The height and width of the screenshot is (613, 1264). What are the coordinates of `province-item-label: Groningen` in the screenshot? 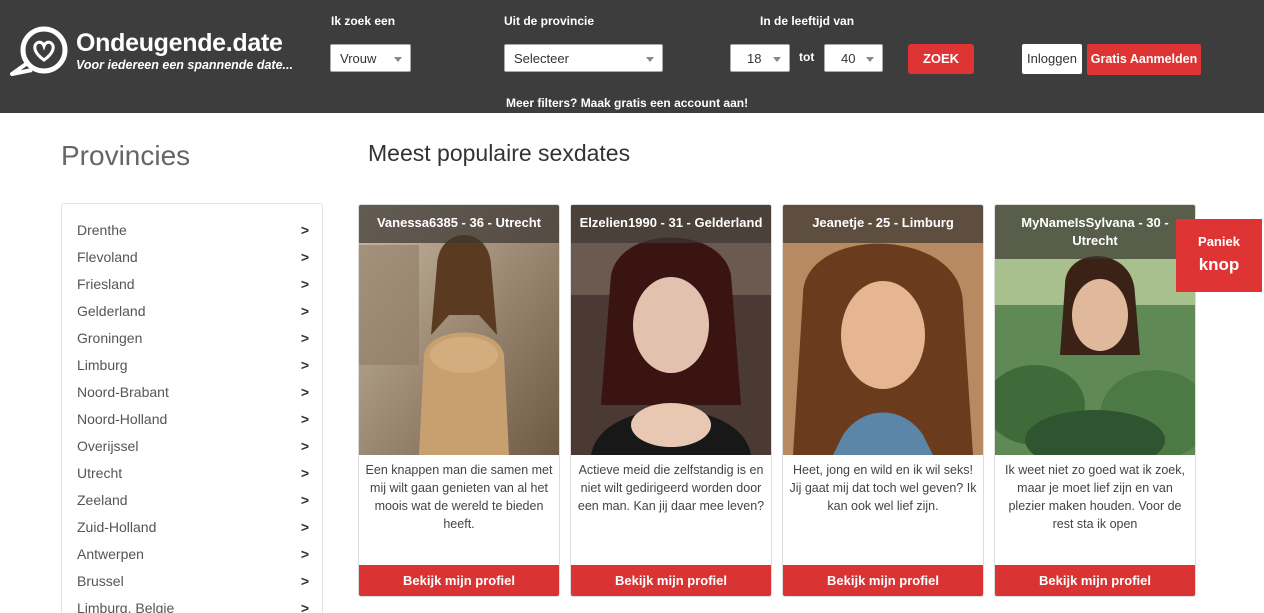 It's located at (110, 338).